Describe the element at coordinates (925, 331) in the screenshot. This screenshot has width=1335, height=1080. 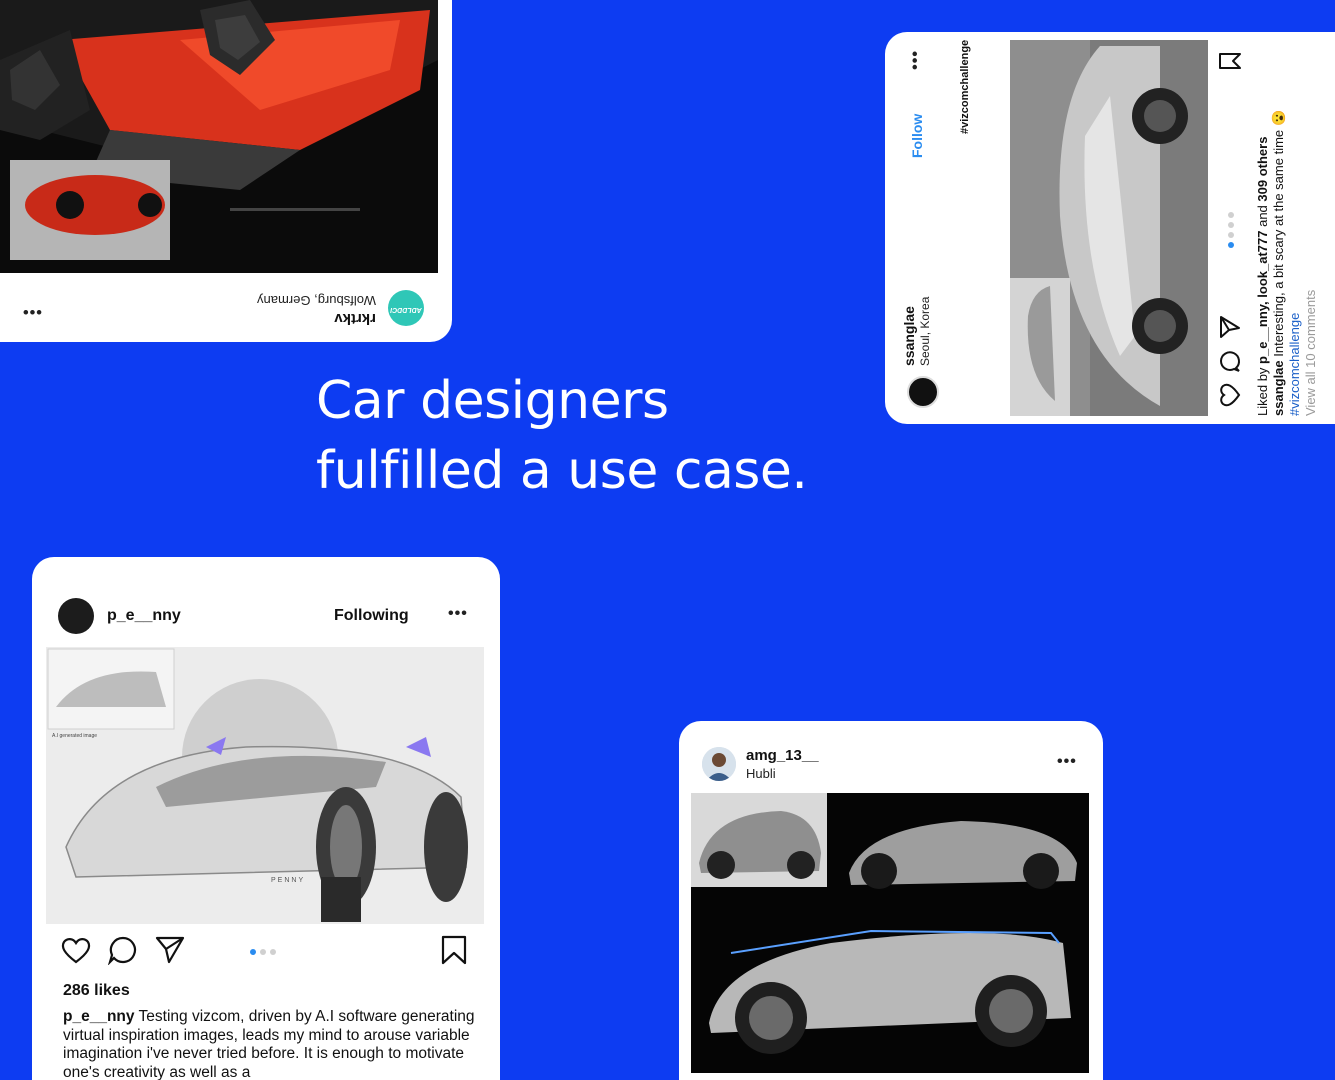
I see `location: Seoul, Korea` at that location.